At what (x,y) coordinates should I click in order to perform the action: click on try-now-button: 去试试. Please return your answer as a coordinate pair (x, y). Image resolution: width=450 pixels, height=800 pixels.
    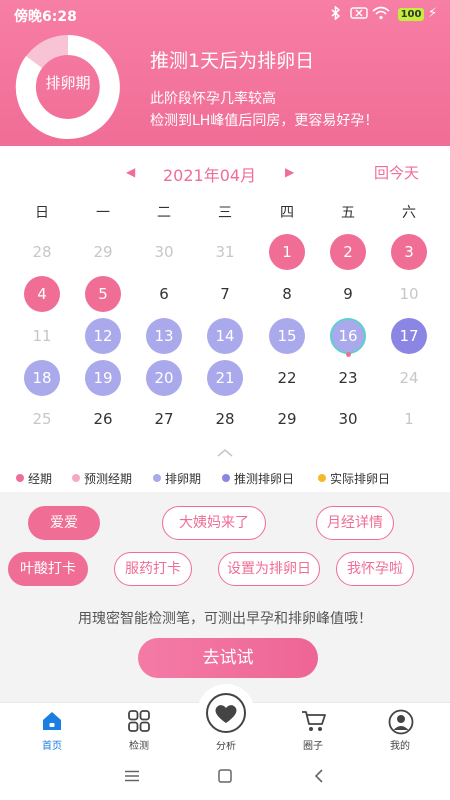
    Looking at the image, I should click on (228, 658).